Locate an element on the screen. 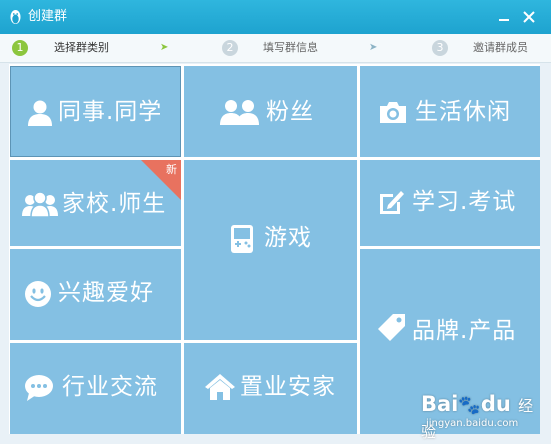 This screenshot has height=444, width=551. category-tile-leisure: 生活休闲 is located at coordinates (450, 111).